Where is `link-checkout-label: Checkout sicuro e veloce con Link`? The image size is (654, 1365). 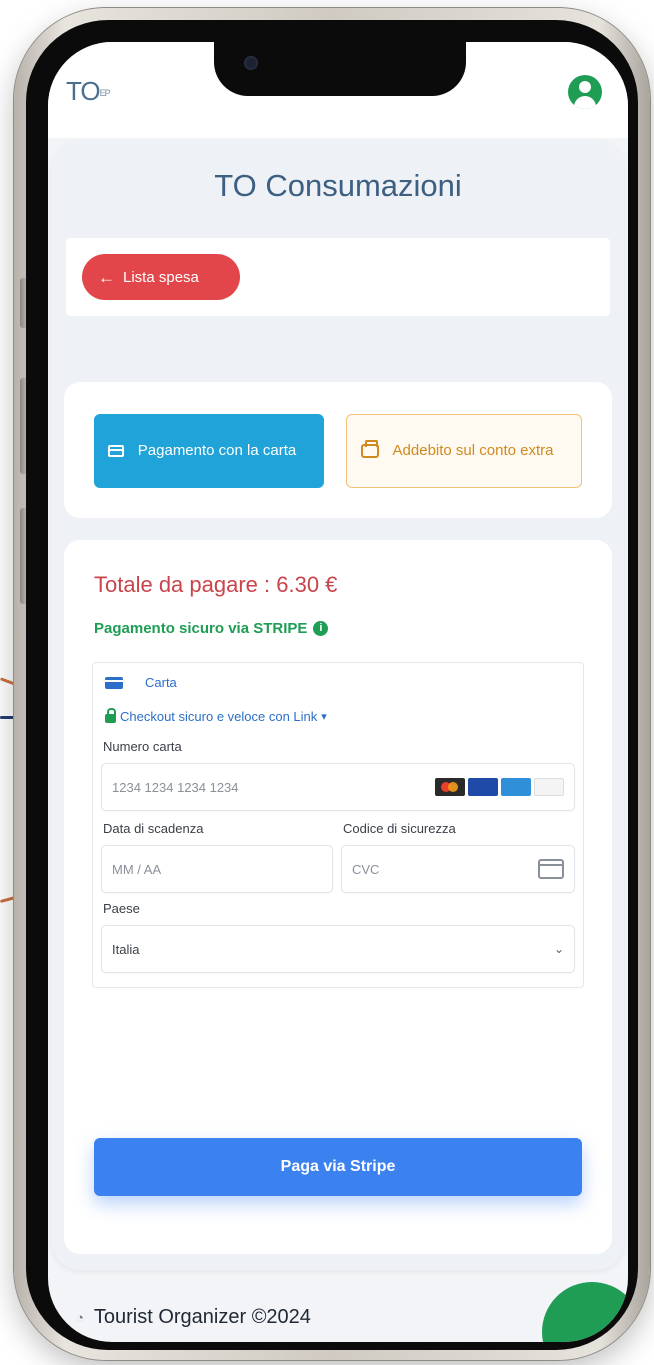 link-checkout-label: Checkout sicuro e veloce con Link is located at coordinates (219, 716).